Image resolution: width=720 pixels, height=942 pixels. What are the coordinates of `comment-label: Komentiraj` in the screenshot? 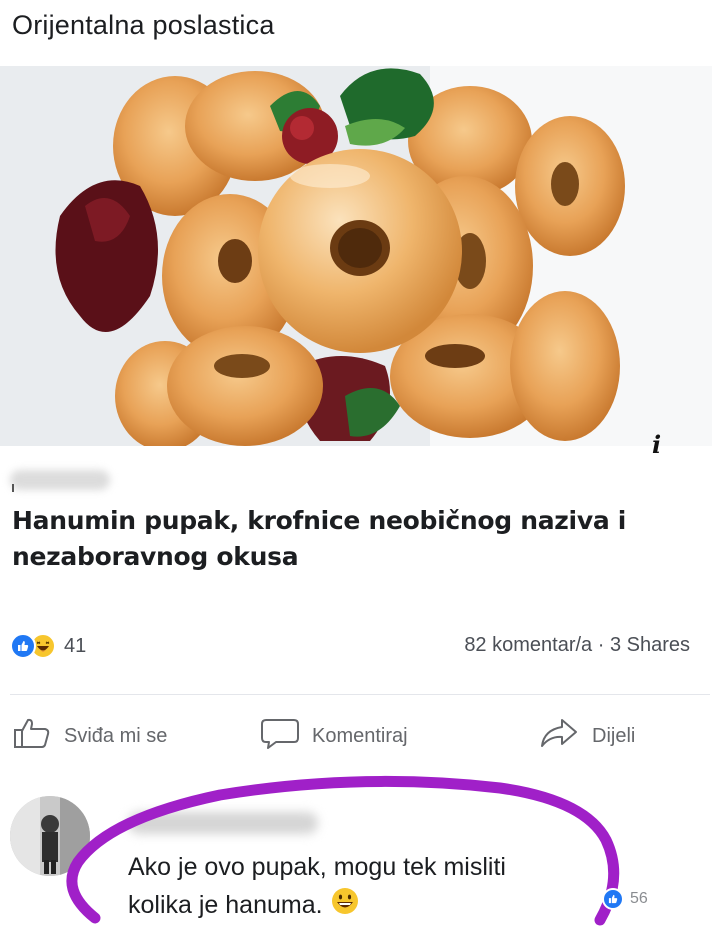 It's located at (360, 735).